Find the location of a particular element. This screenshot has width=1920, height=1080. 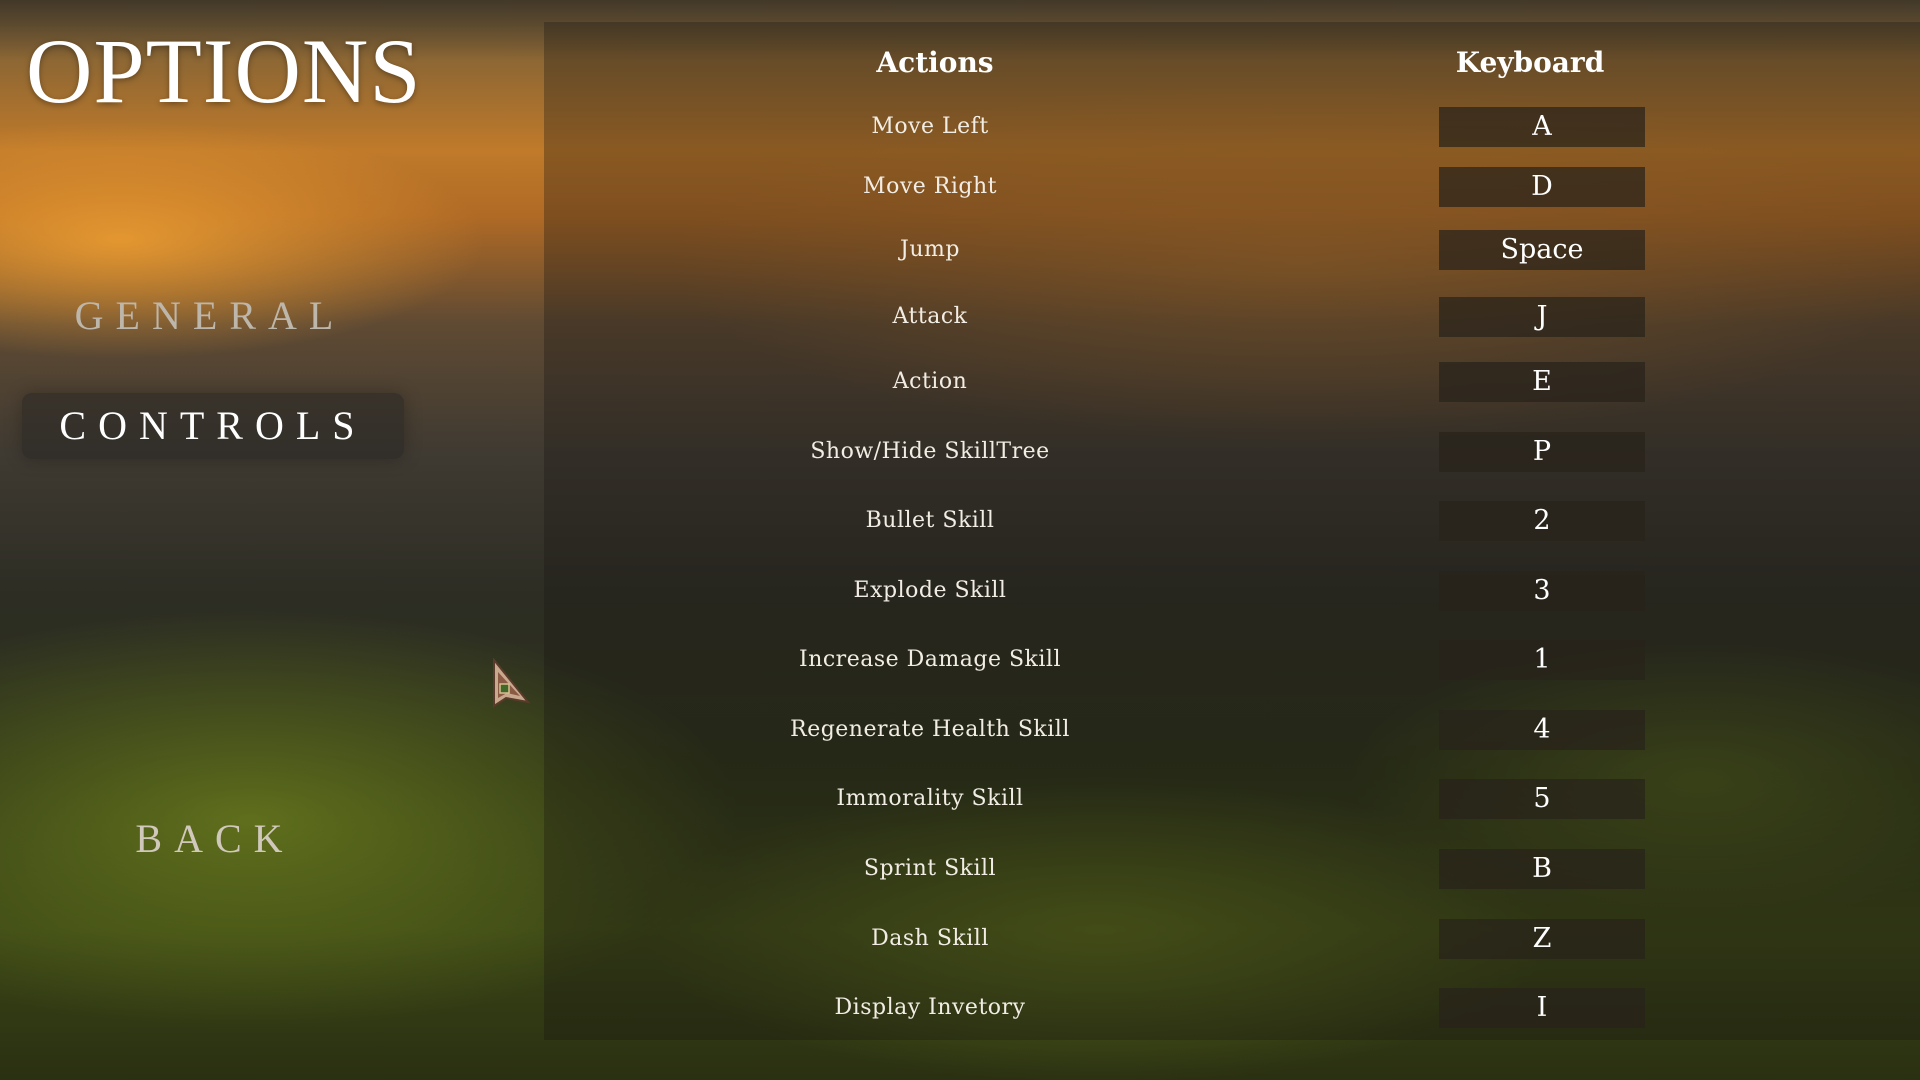

keybind-row: Action E is located at coordinates (960, 382).